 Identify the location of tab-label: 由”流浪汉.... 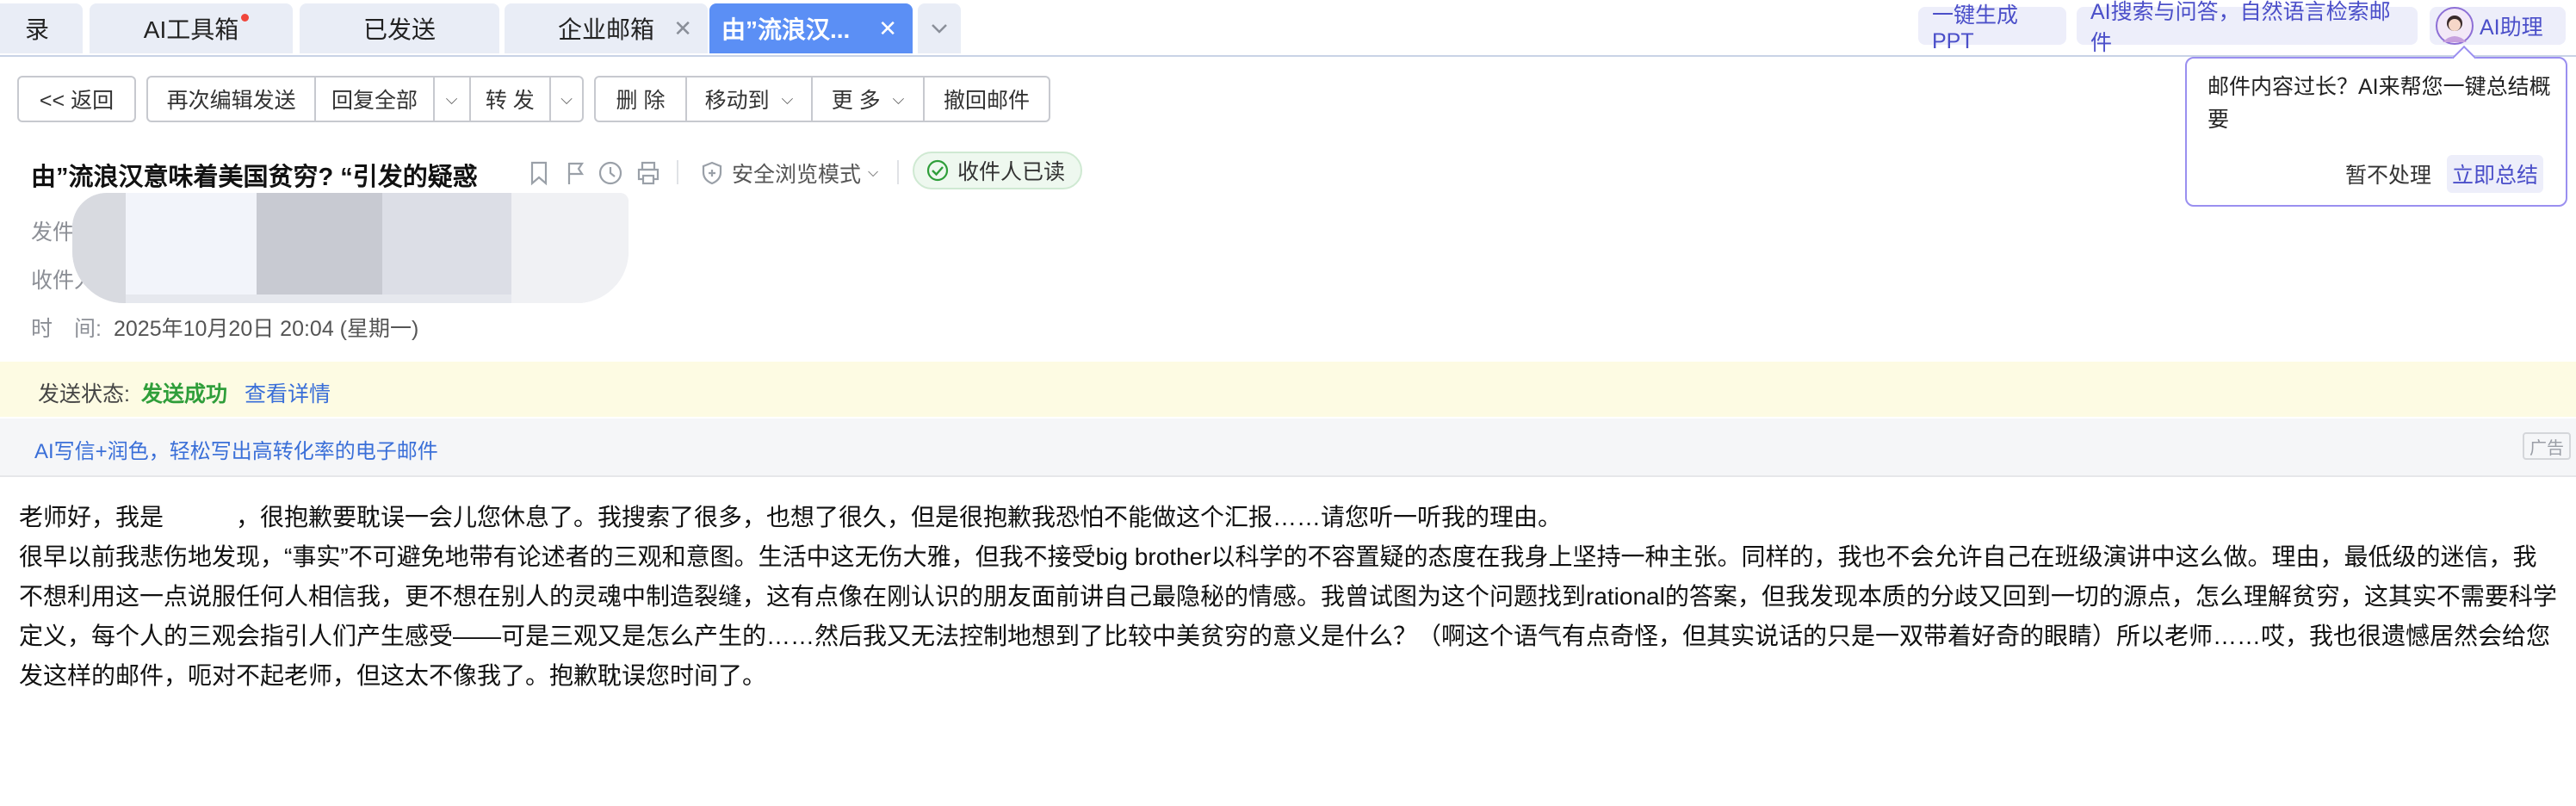
(786, 29).